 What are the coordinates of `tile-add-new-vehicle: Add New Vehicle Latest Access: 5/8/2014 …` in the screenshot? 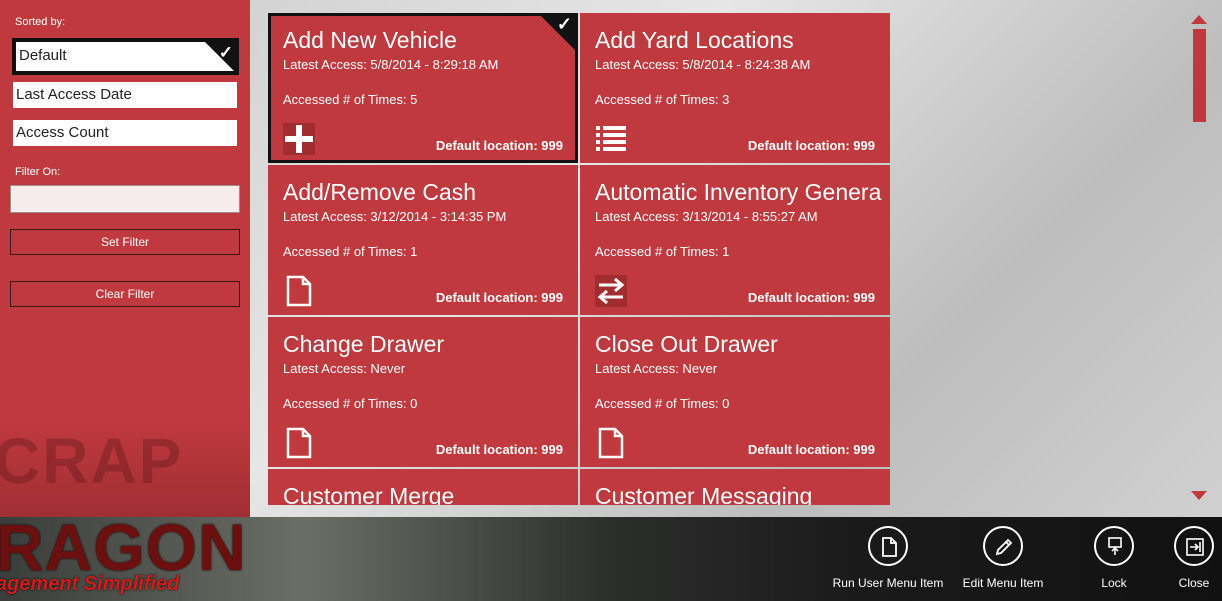 It's located at (423, 88).